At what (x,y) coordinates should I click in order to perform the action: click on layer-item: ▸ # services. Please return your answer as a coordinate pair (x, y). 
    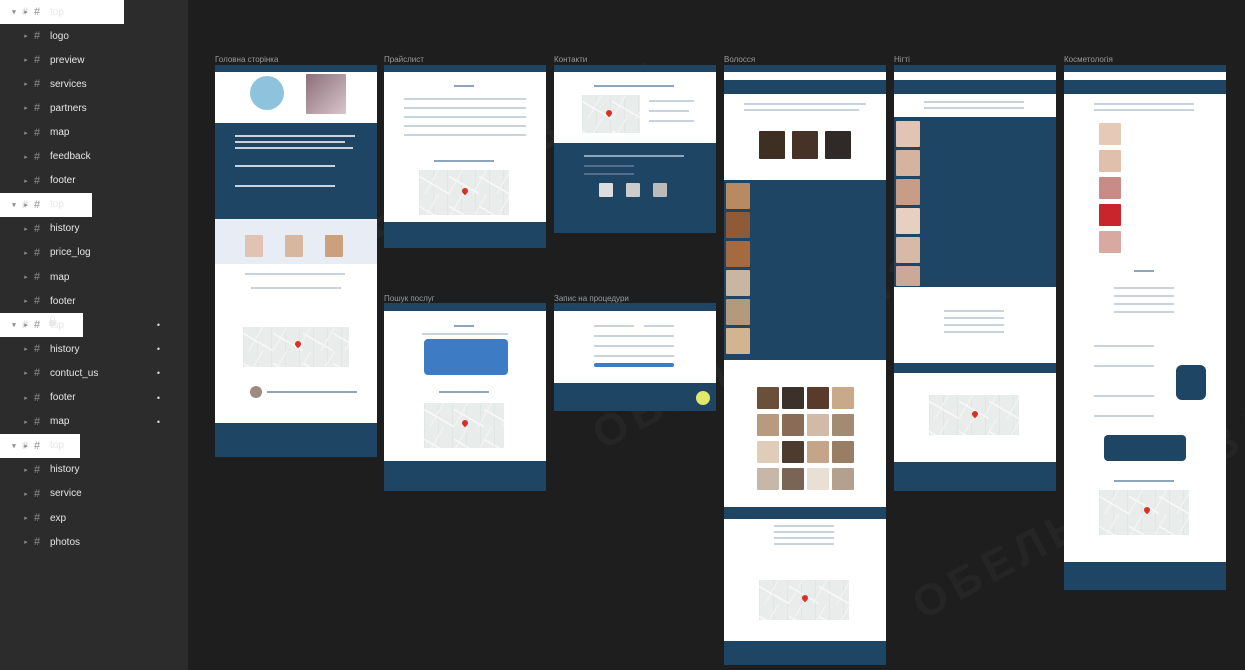
    Looking at the image, I should click on (94, 84).